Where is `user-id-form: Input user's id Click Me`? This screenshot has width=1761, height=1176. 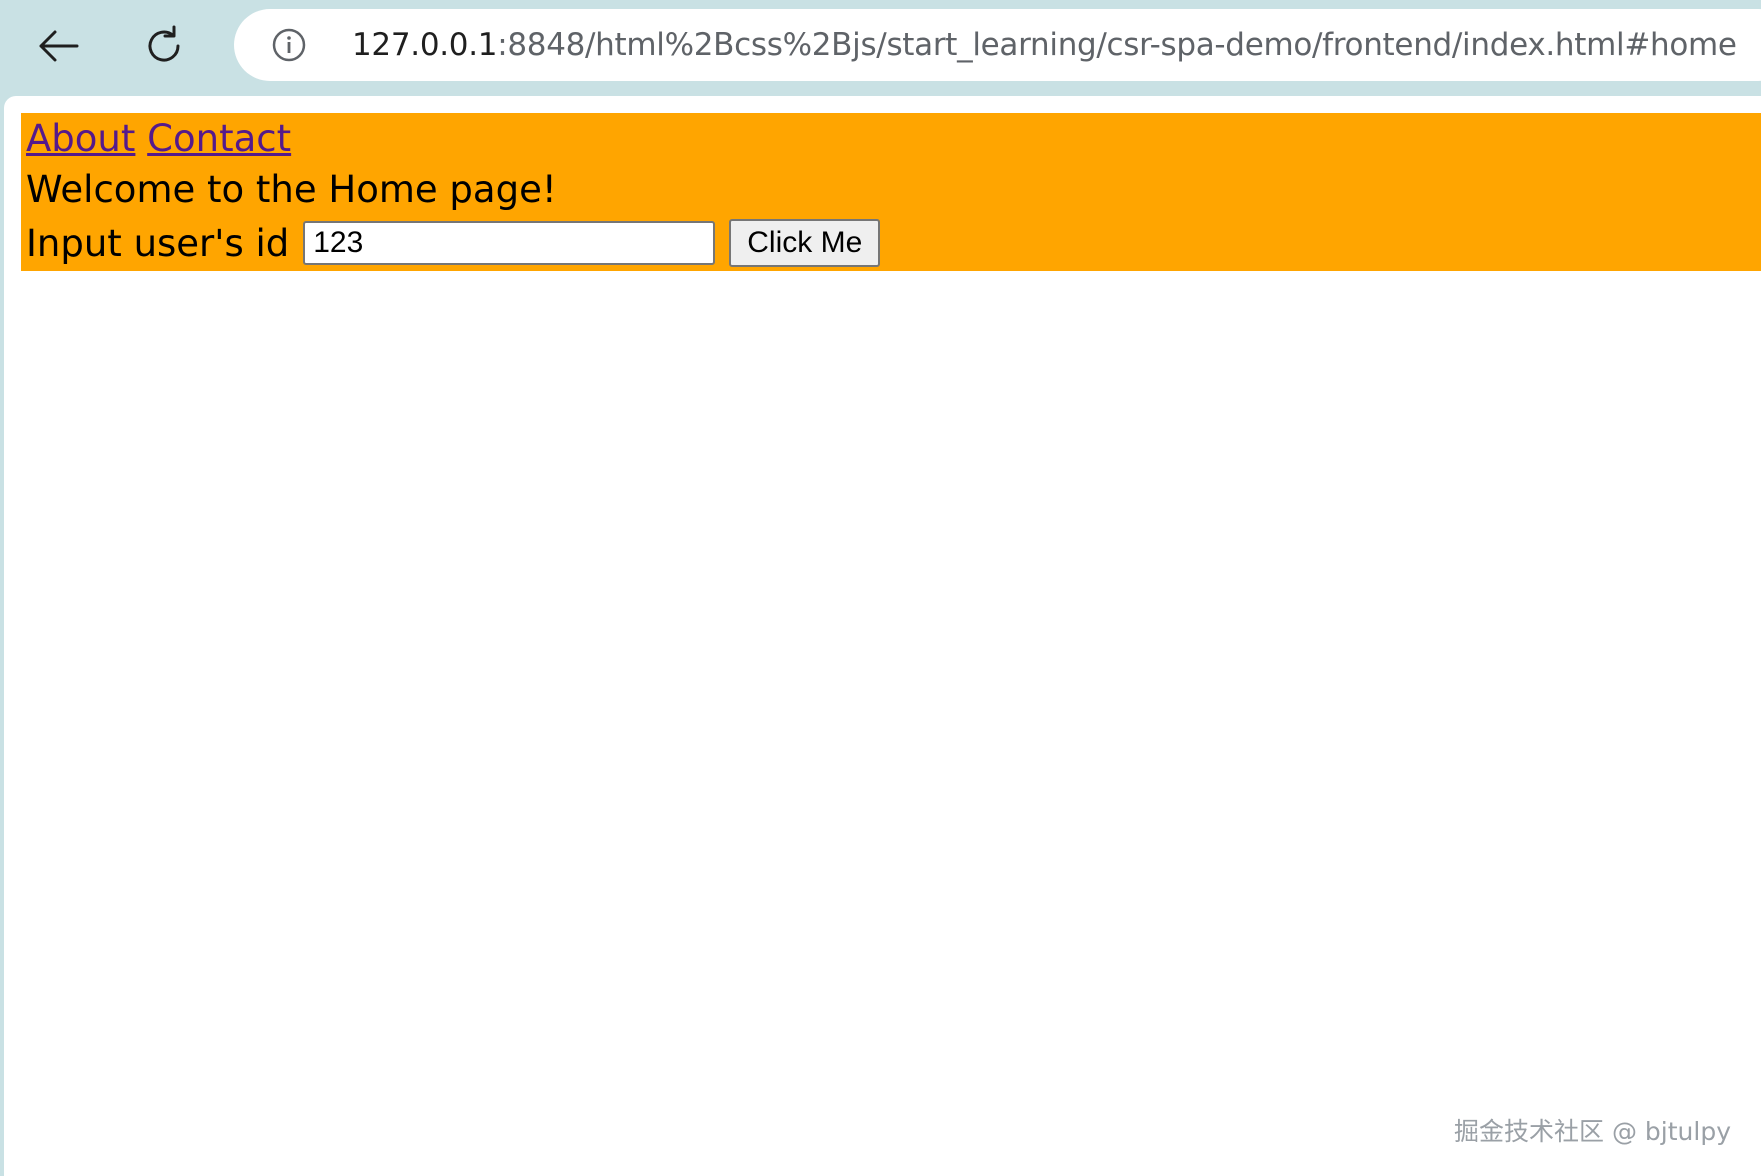 user-id-form: Input user's id Click Me is located at coordinates (453, 243).